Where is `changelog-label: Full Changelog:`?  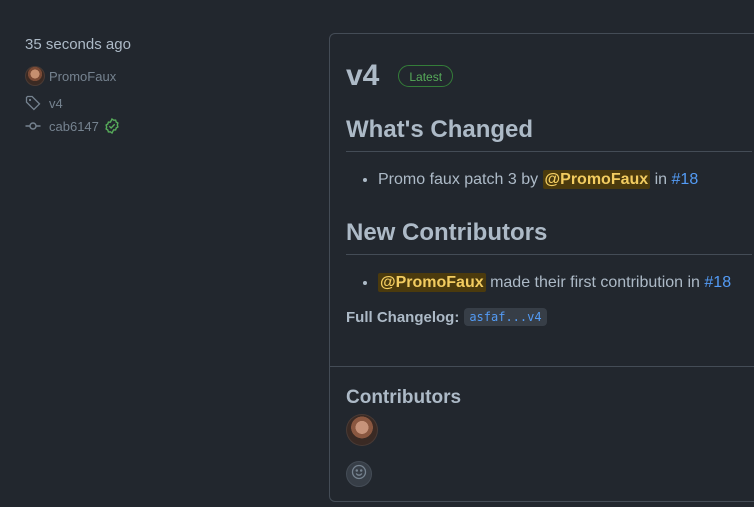 changelog-label: Full Changelog: is located at coordinates (403, 317).